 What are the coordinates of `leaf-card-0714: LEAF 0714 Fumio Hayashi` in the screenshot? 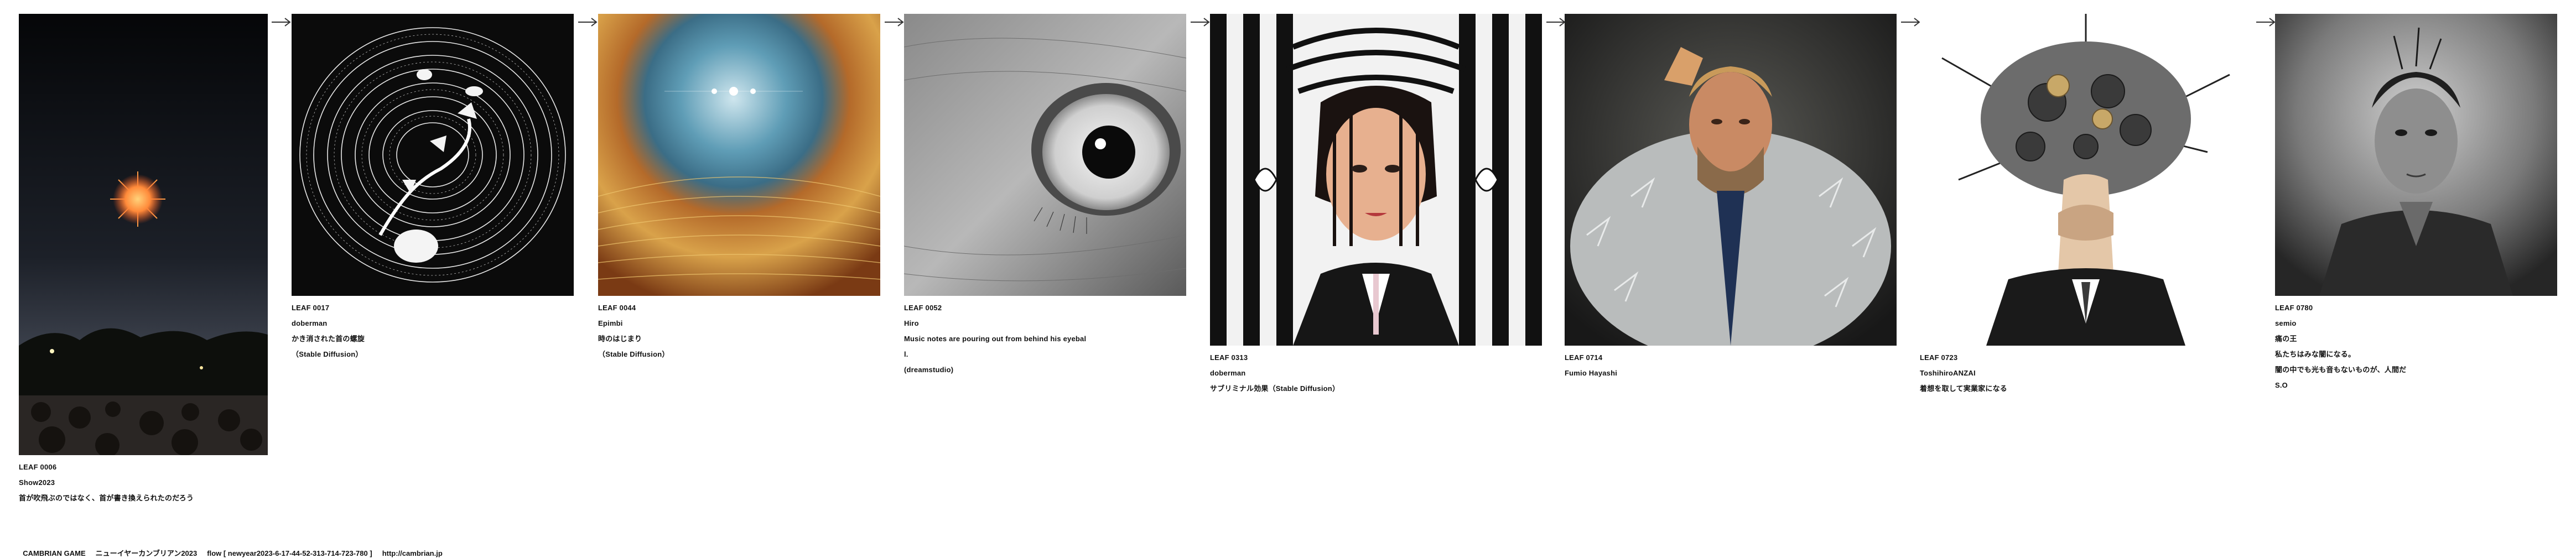 It's located at (1731, 197).